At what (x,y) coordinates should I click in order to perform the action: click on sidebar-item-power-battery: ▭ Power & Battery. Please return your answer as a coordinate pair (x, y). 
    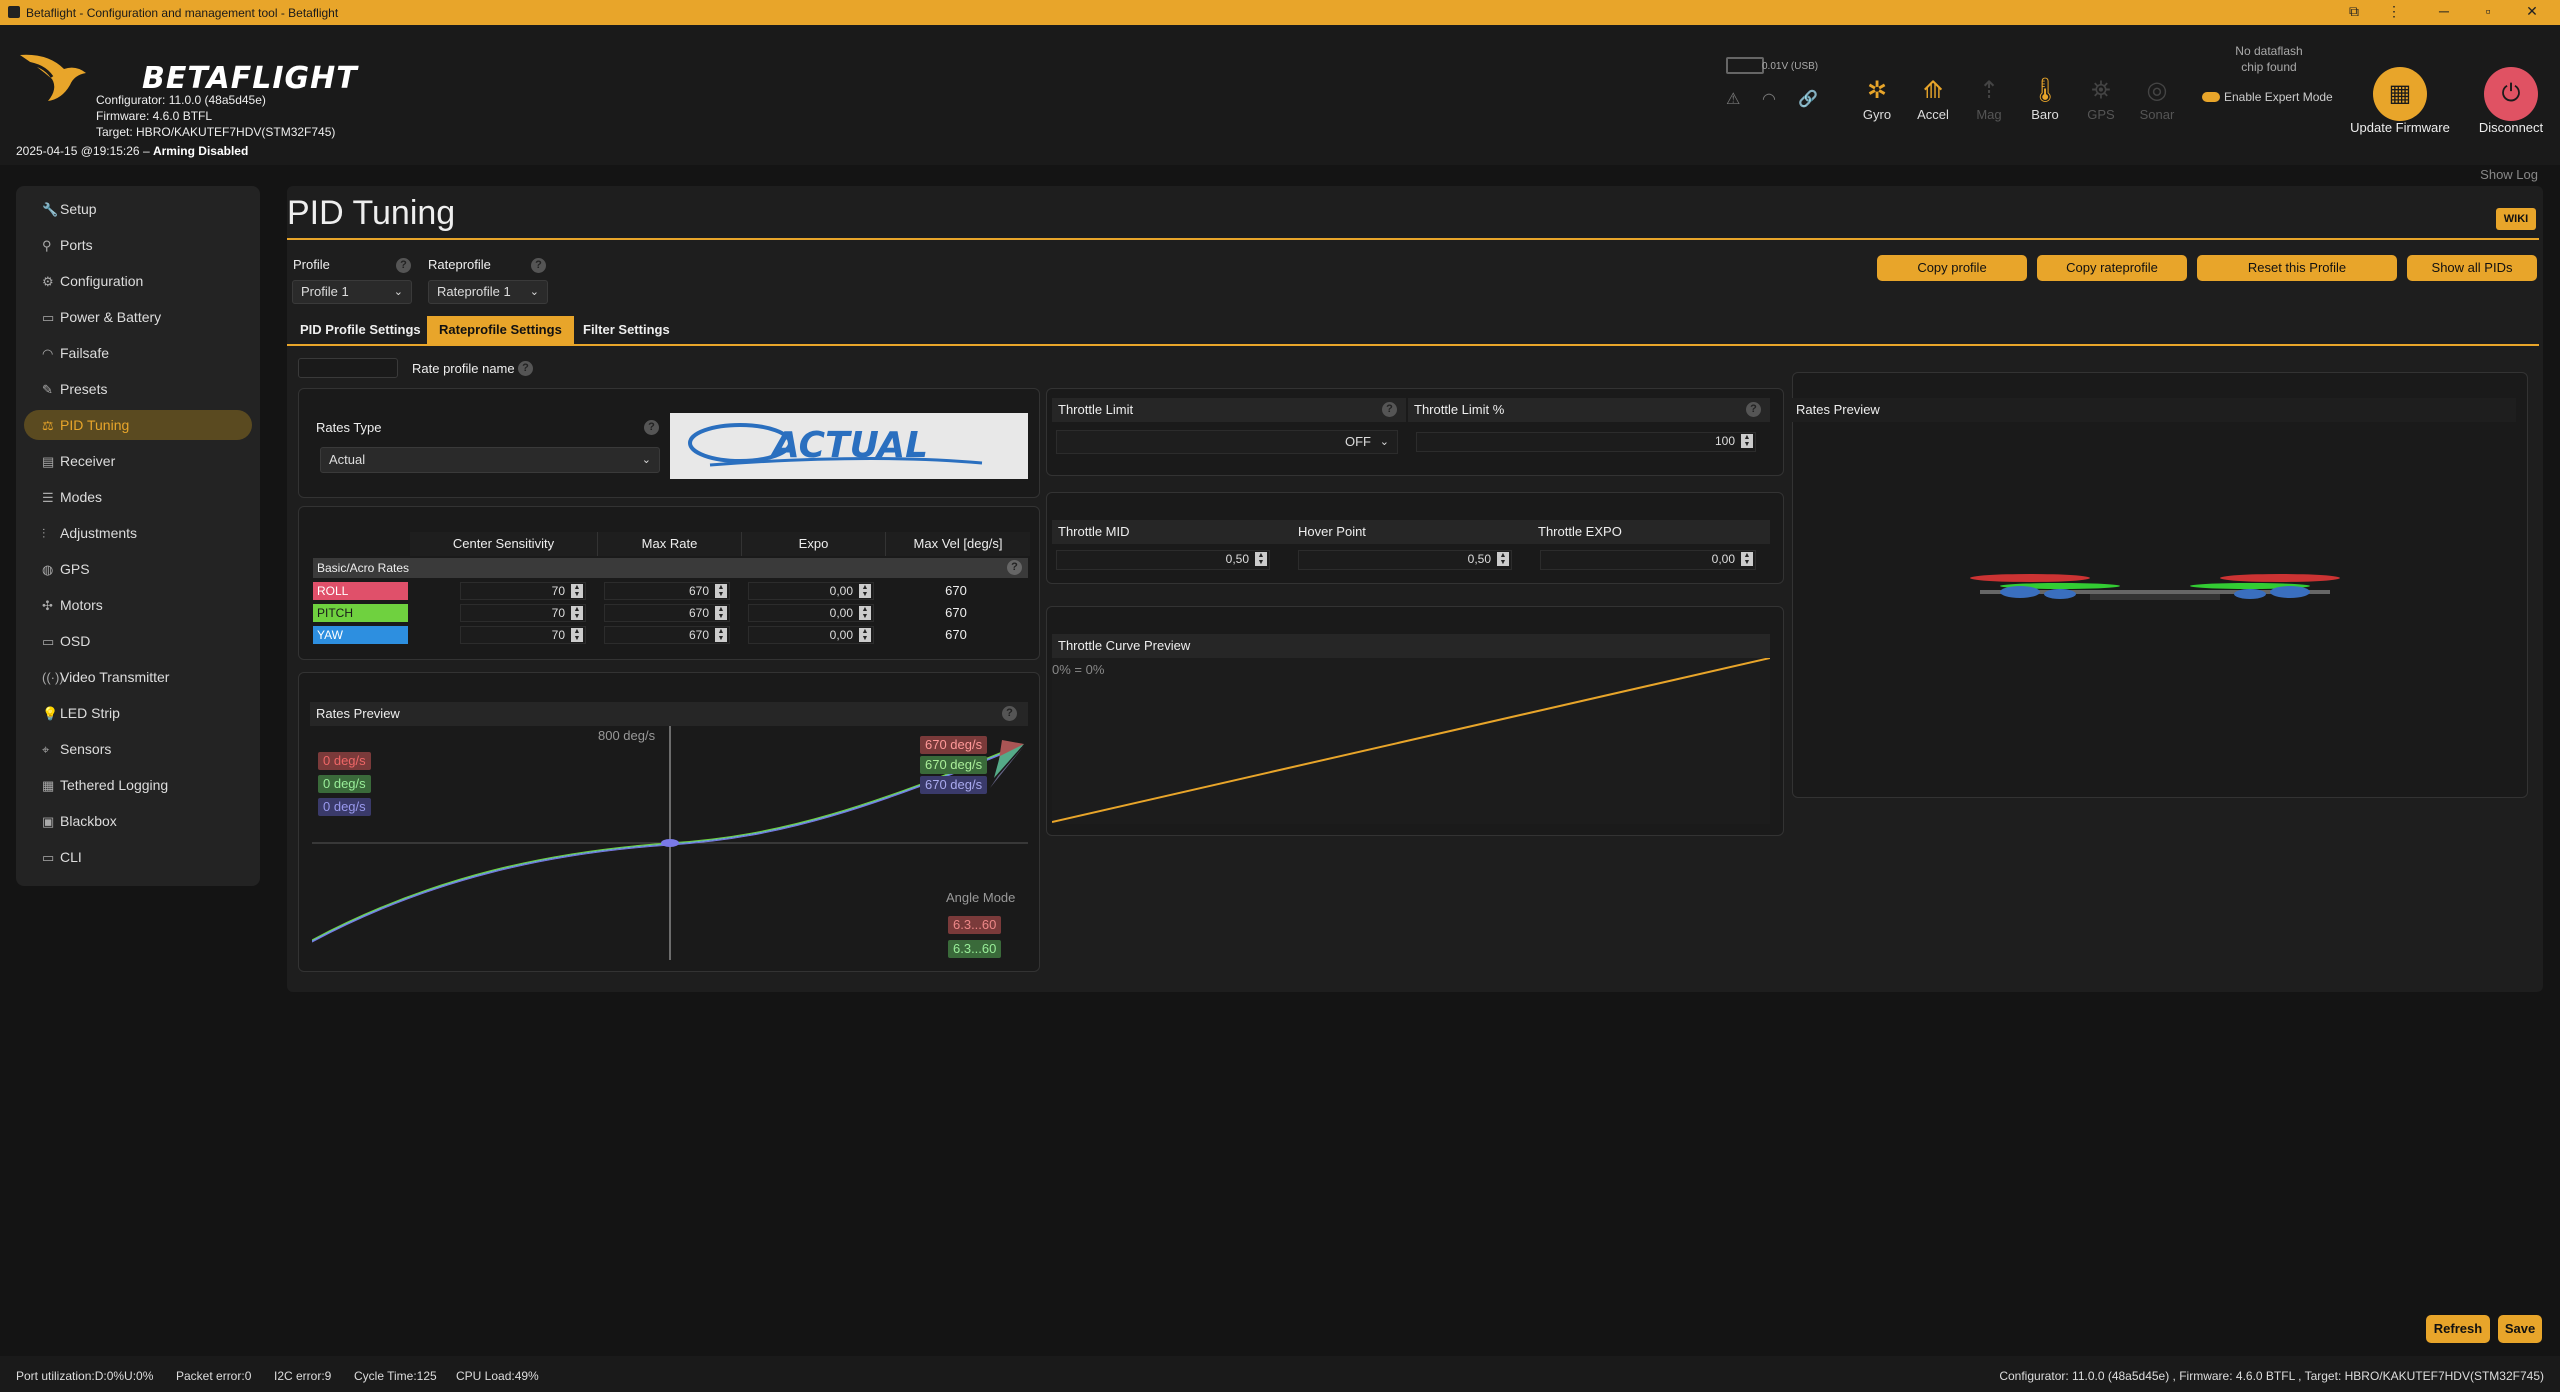
    Looking at the image, I should click on (138, 317).